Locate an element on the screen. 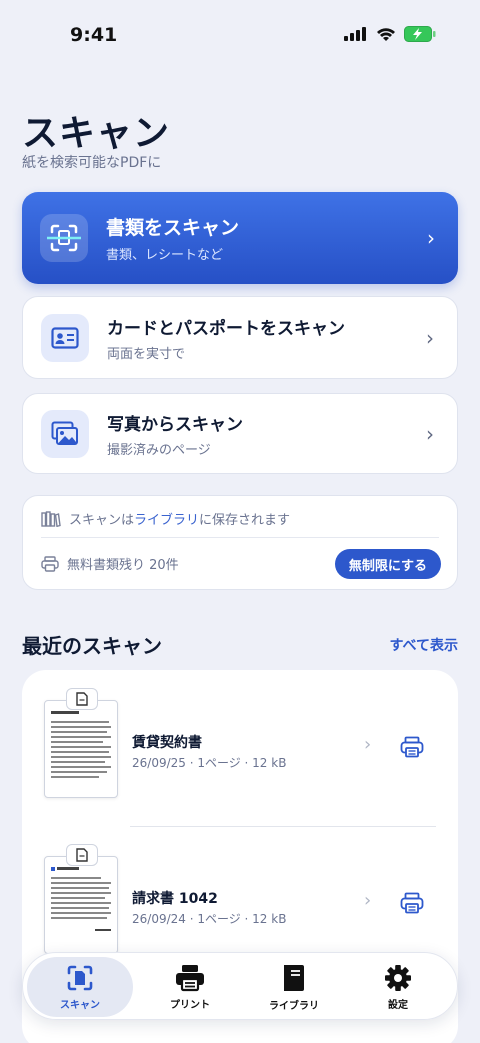 Image resolution: width=480 pixels, height=1043 pixels. remaining-docs-text: 無料書類残り 20件 is located at coordinates (123, 565).